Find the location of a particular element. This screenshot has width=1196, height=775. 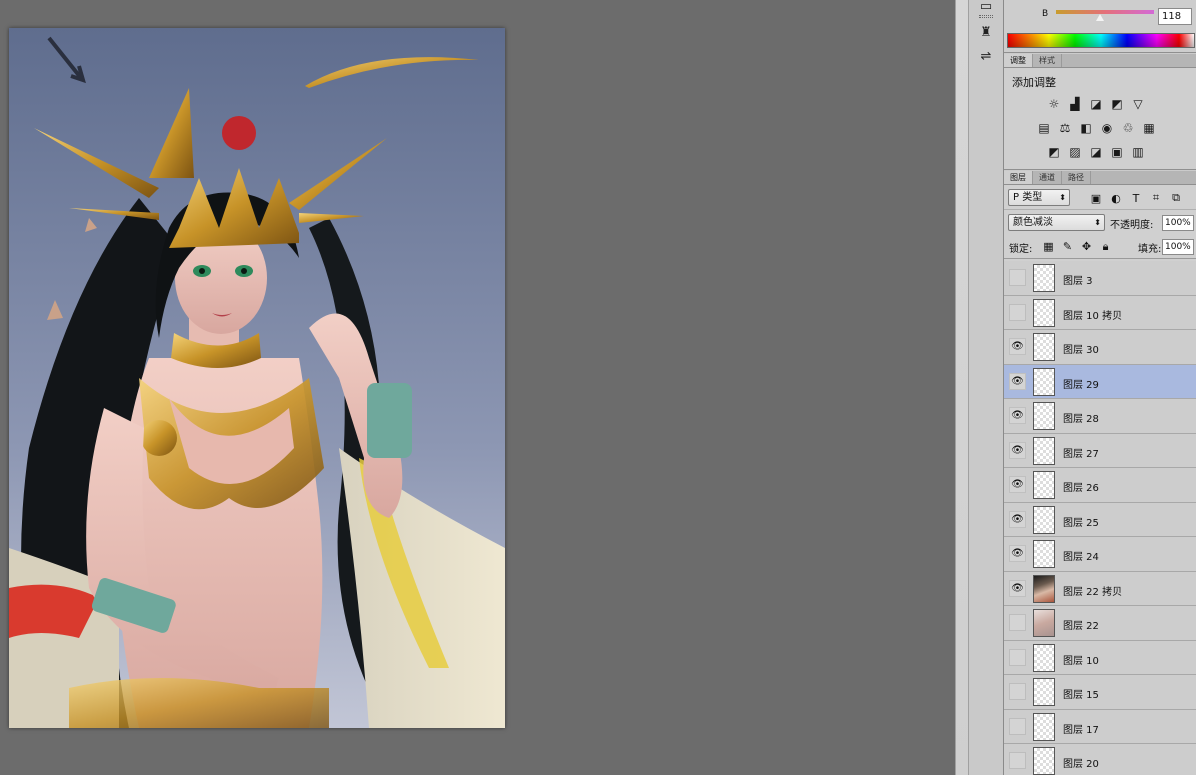

history-icon: ▭ is located at coordinates (986, 8).